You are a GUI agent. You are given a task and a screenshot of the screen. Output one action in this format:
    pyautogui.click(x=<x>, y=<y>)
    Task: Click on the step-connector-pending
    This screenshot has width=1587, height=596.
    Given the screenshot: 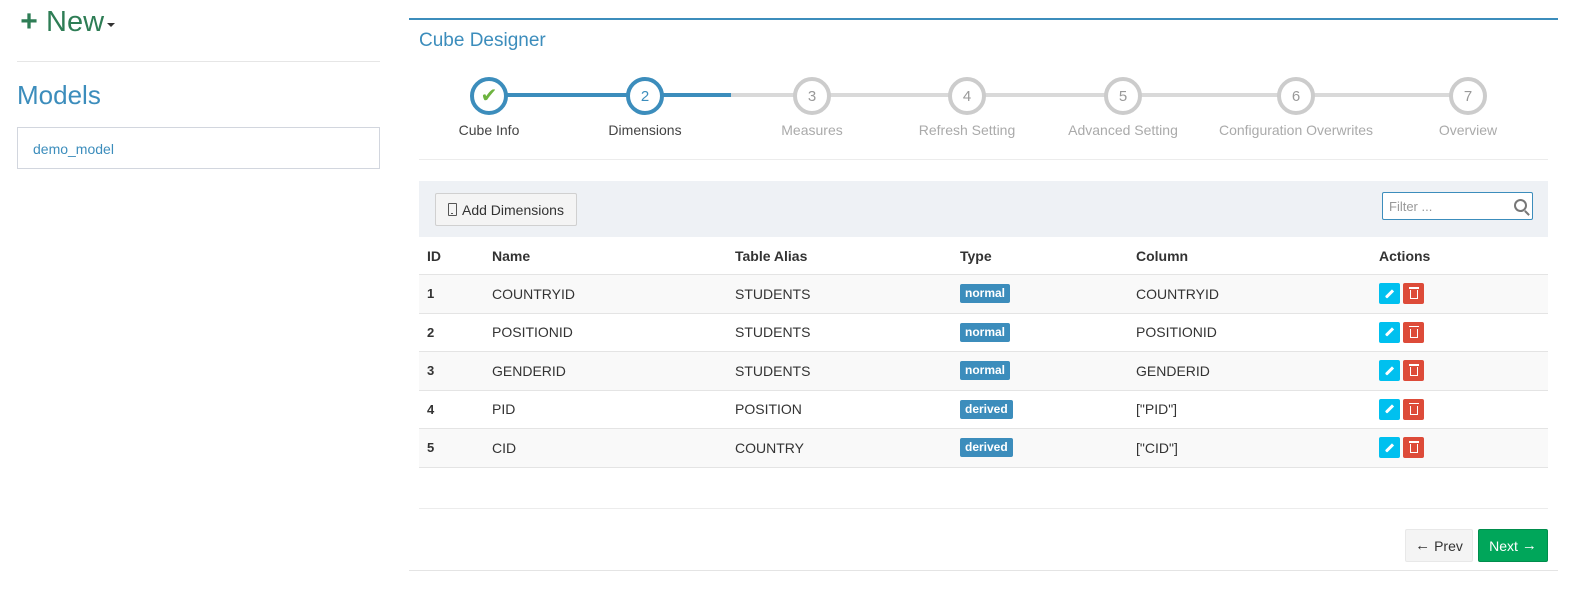 What is the action you would take?
    pyautogui.click(x=1099, y=95)
    